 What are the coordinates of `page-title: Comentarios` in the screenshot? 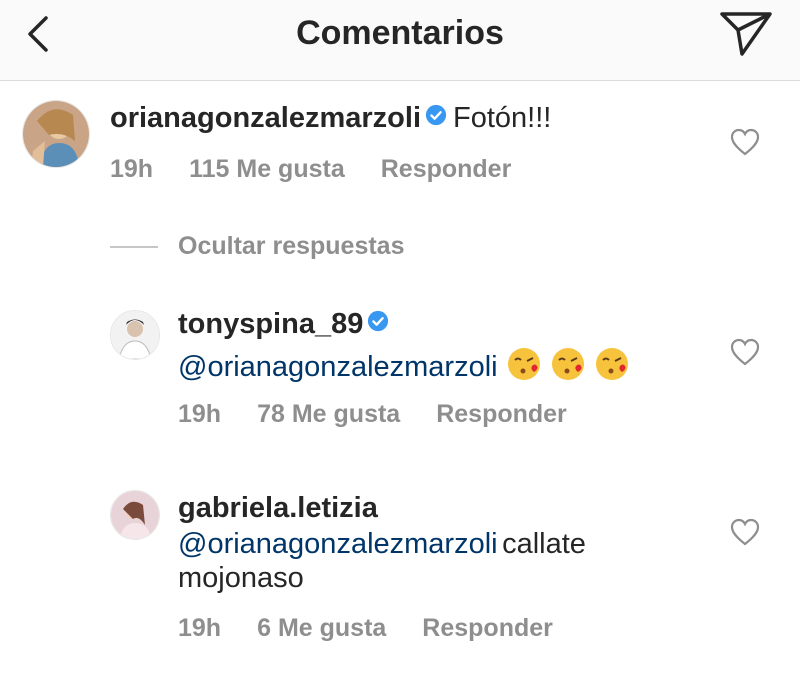 It's located at (400, 33).